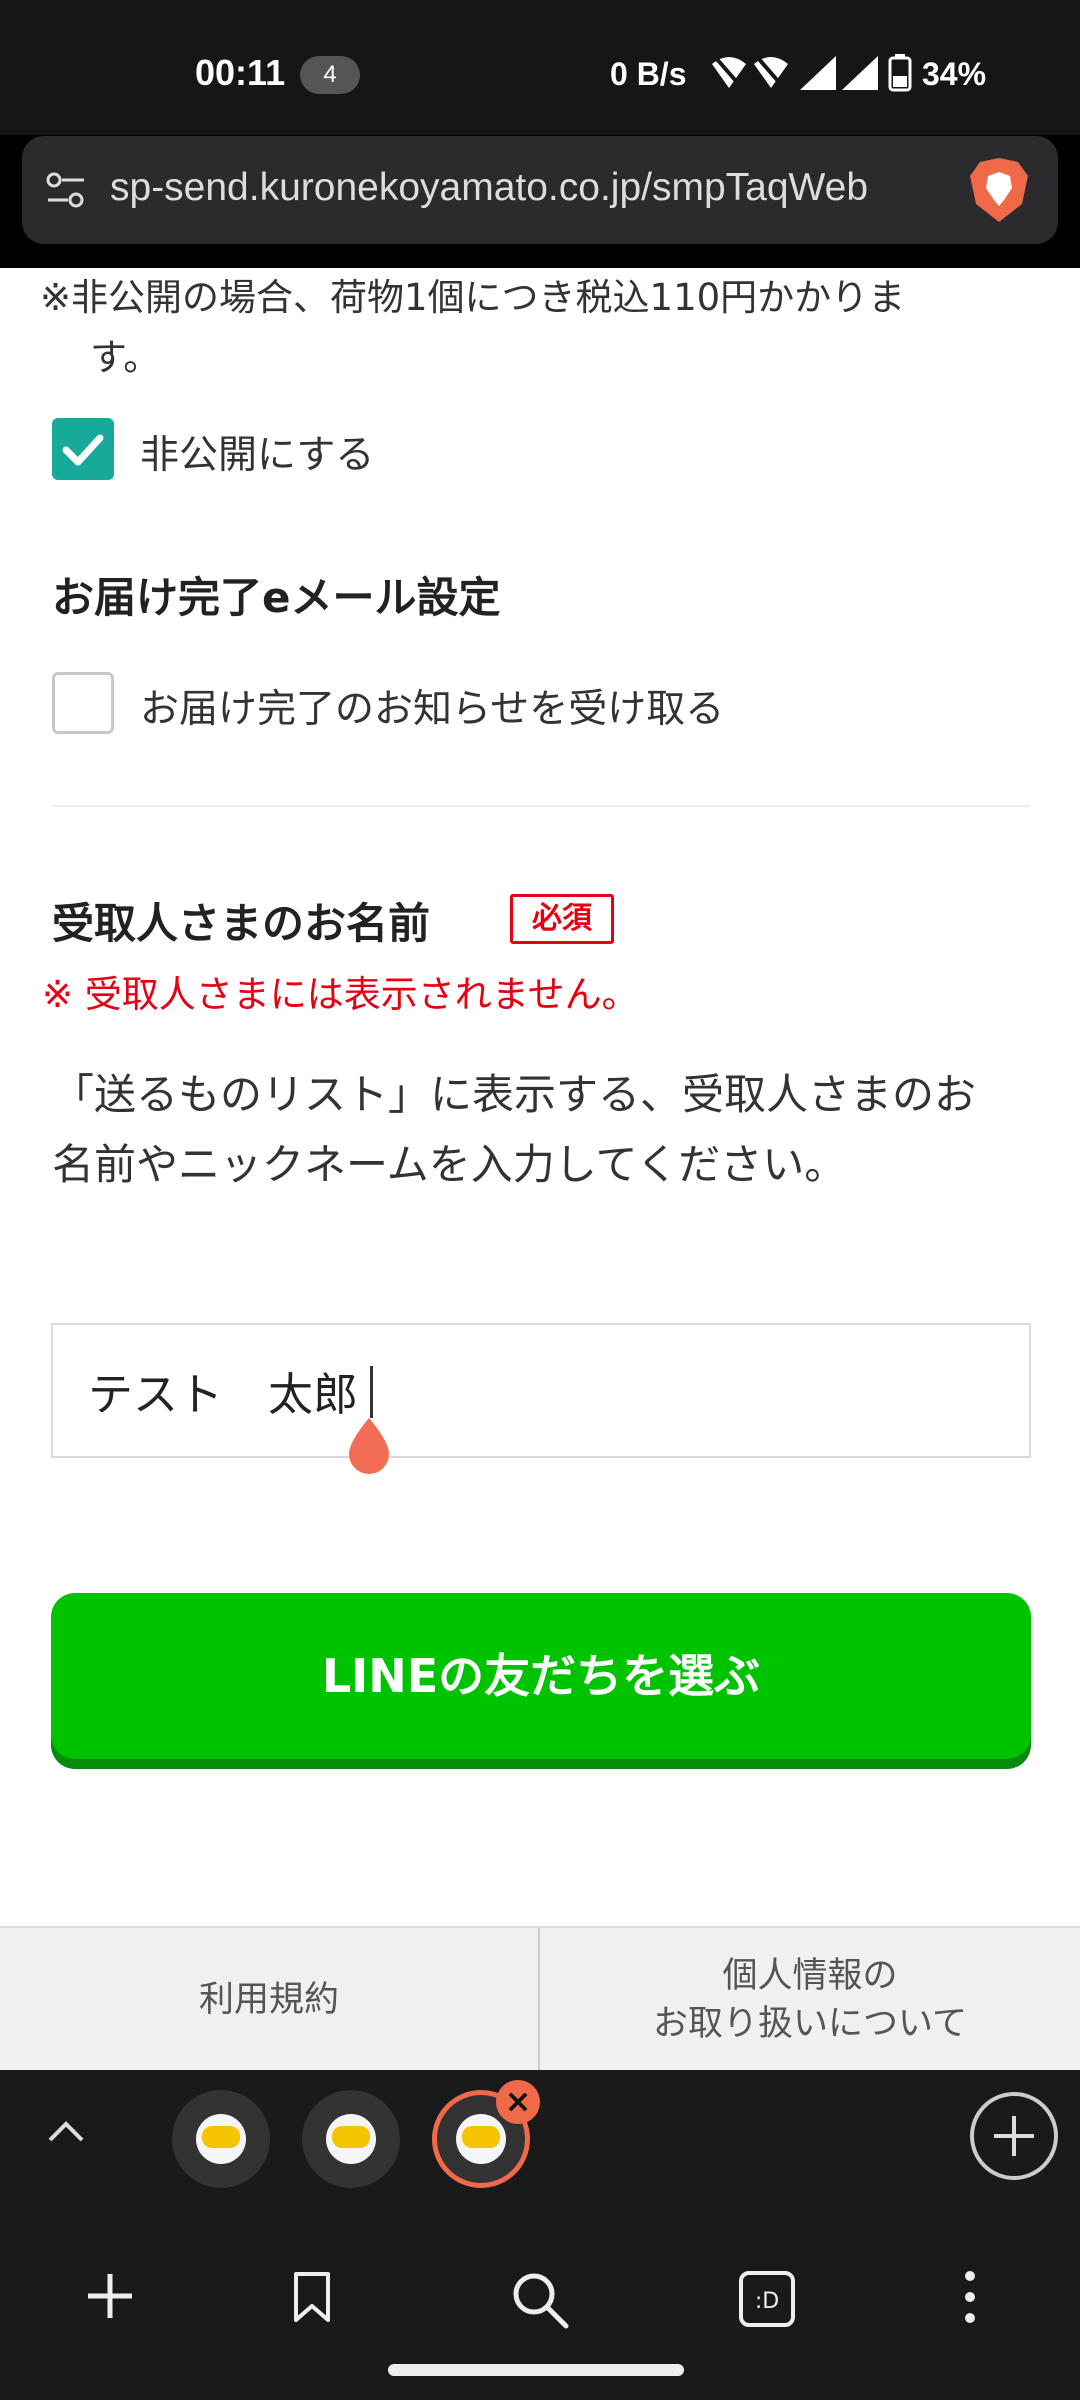  Describe the element at coordinates (66, 190) in the screenshot. I see `site-settings-icon` at that location.